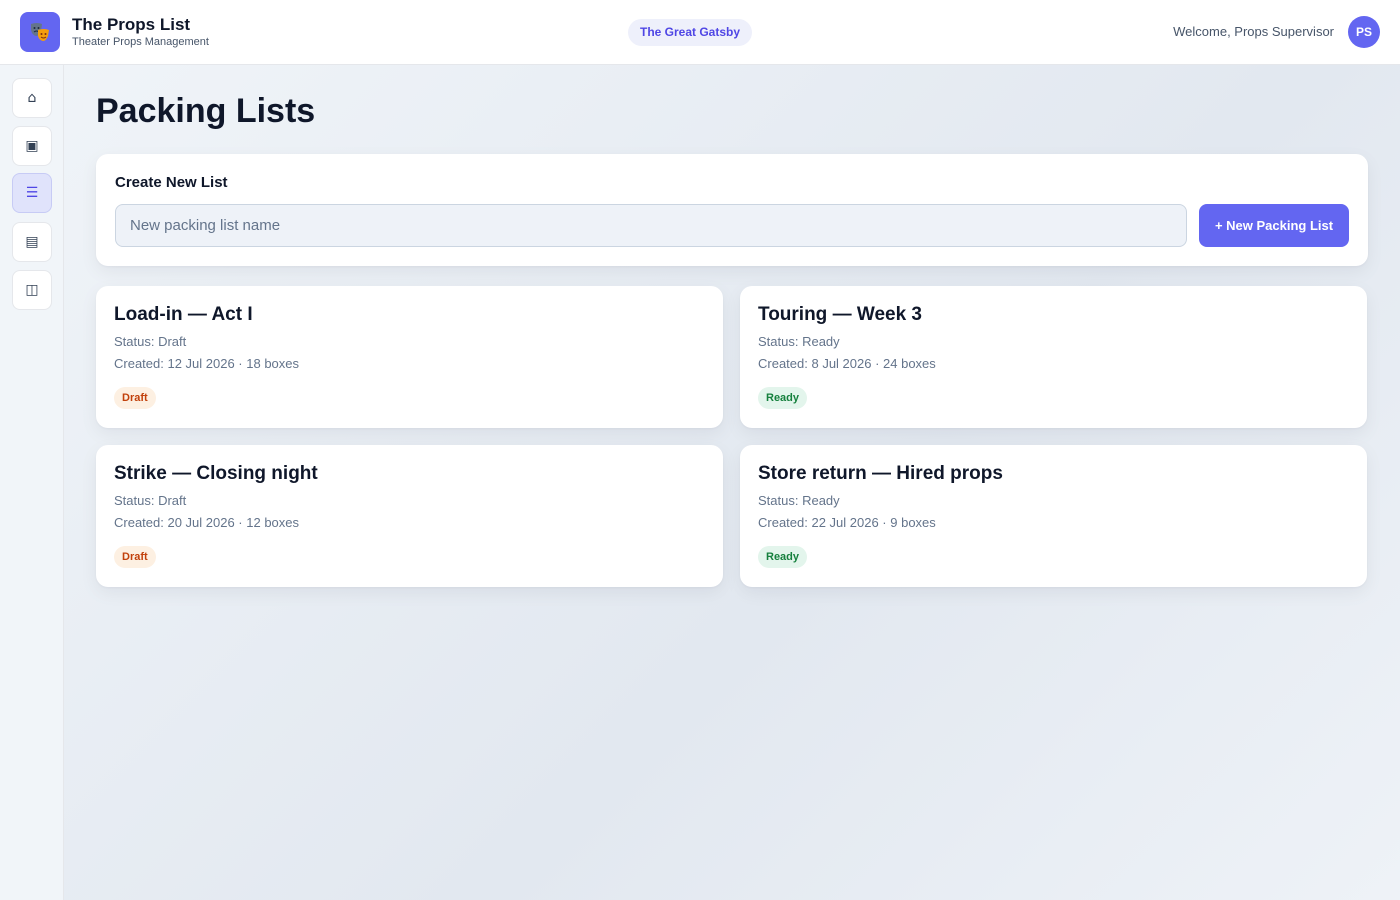  I want to click on list-title: Touring — Week 3, so click(840, 315).